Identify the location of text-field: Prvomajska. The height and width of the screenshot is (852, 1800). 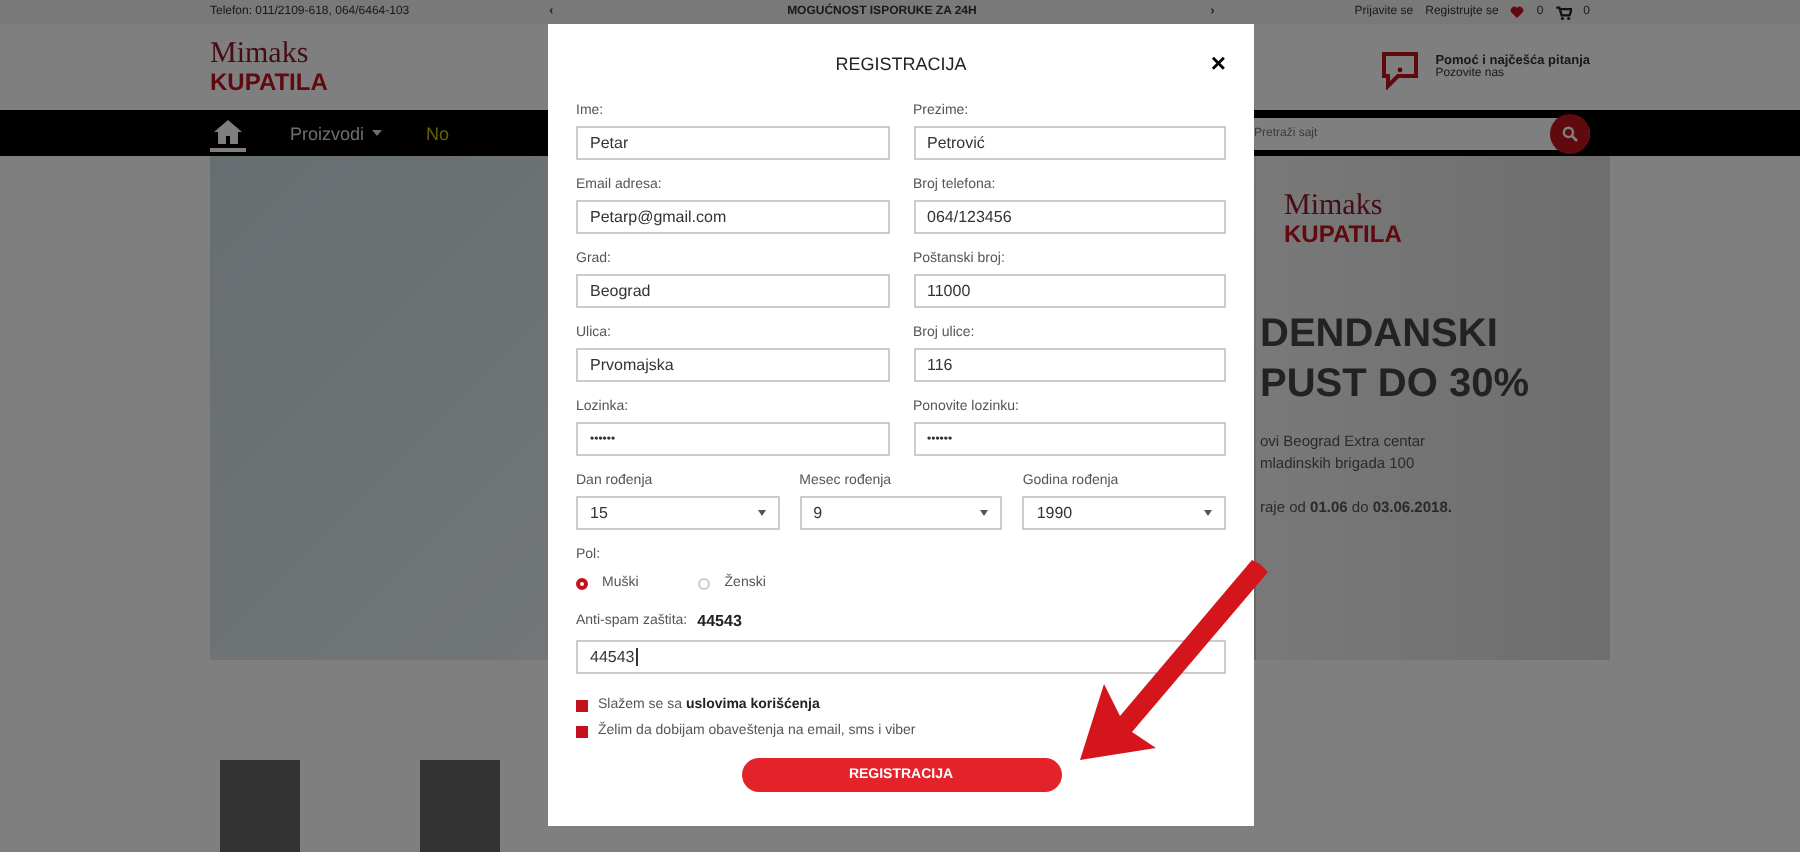
(732, 365).